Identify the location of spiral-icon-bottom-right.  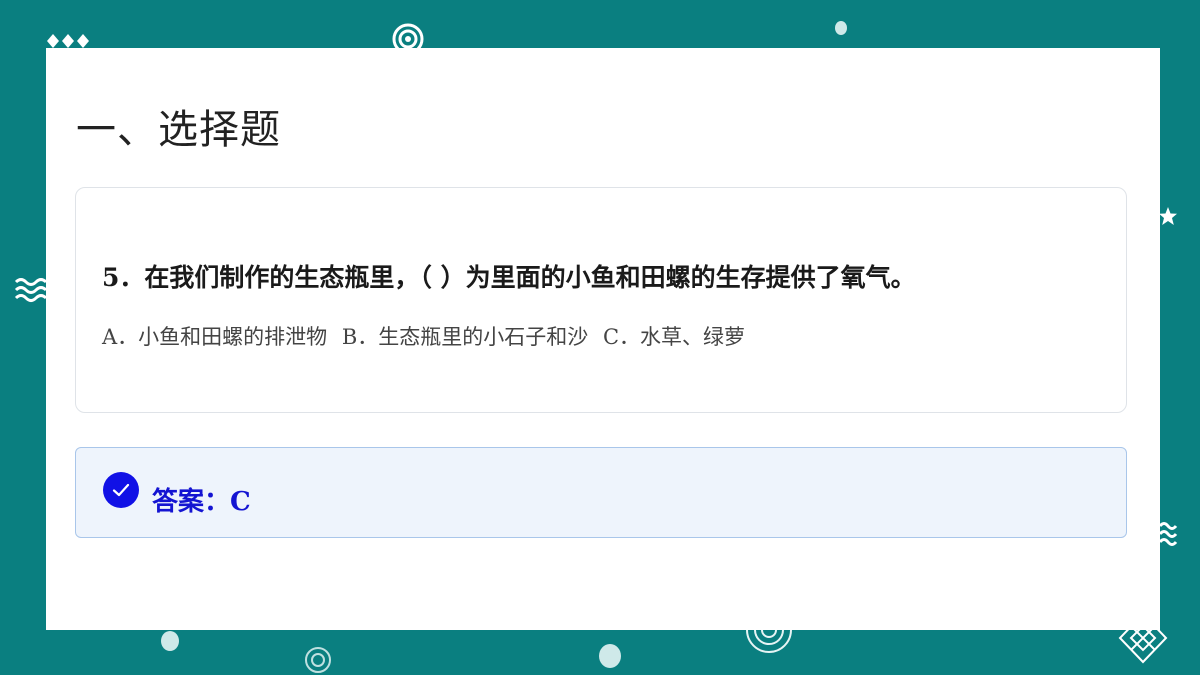
(769, 641).